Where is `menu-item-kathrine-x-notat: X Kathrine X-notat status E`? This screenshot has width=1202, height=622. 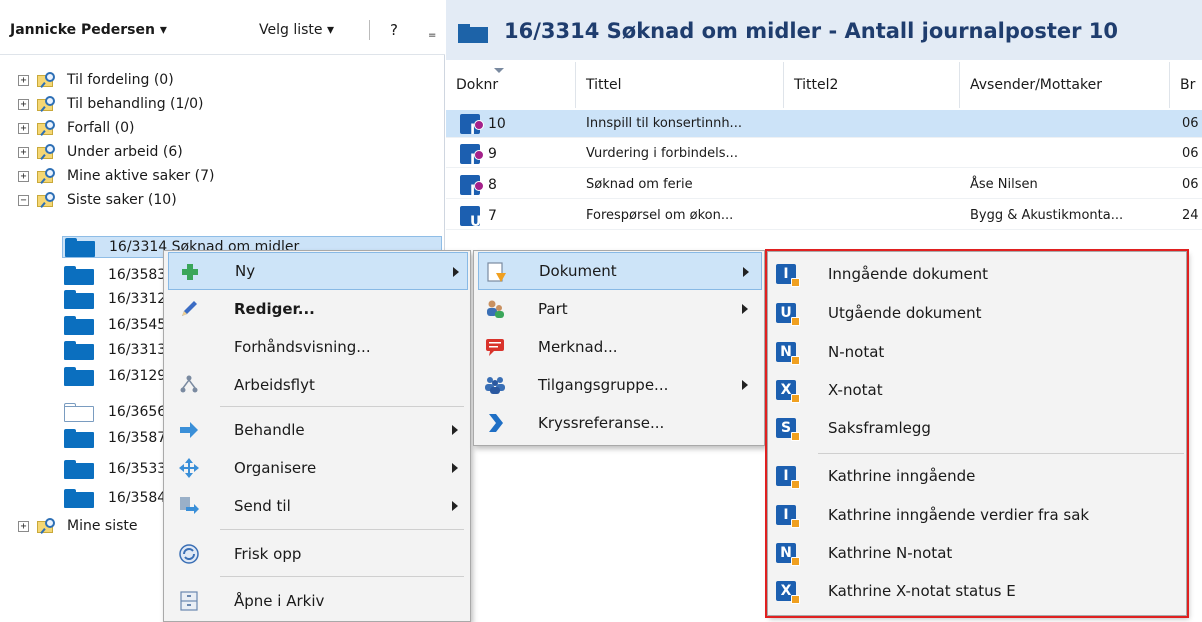 menu-item-kathrine-x-notat: X Kathrine X-notat status E is located at coordinates (977, 591).